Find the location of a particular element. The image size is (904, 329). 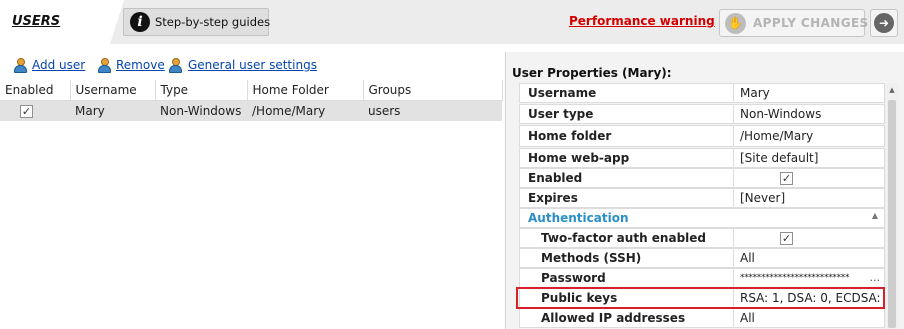

type-cell: Non-Windows is located at coordinates (201, 110).